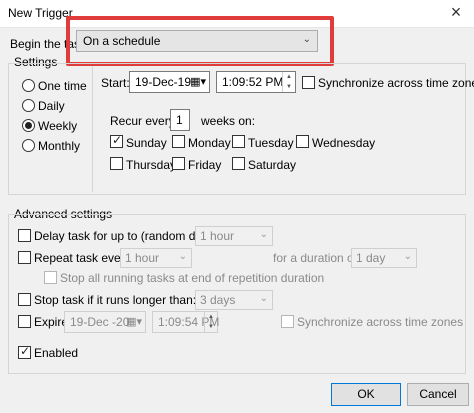  I want to click on duration-select: 1 day ⌄, so click(384, 258).